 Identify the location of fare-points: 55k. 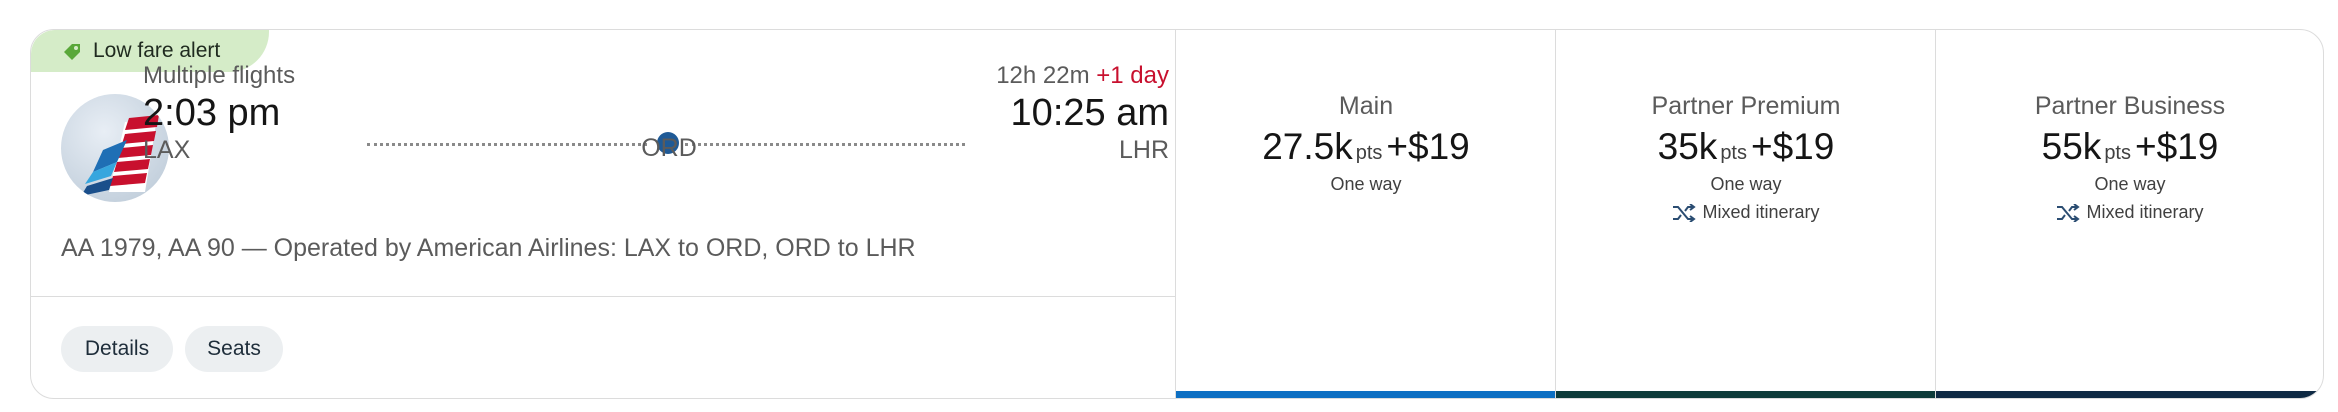
(2071, 146).